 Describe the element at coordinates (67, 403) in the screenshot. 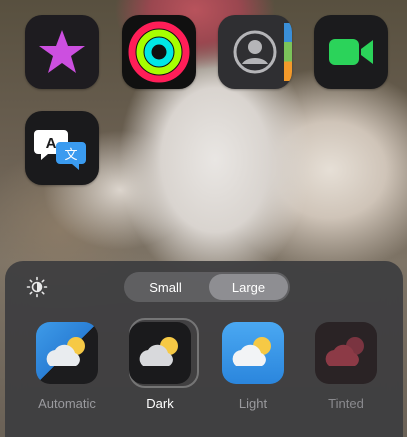

I see `appearance-label-automatic: Automatic` at that location.